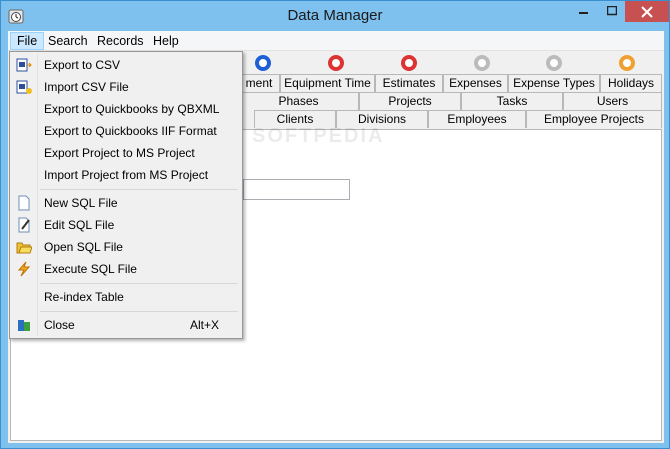 Image resolution: width=670 pixels, height=449 pixels. I want to click on tab-equipment-assignment: ment, so click(259, 83).